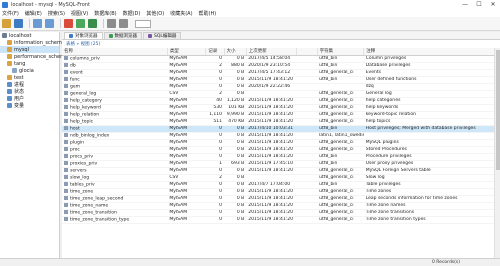 Image resolution: width=500 pixels, height=266 pixels. I want to click on window-title: localhost - mysql - MySQL-Front, so click(50, 4).